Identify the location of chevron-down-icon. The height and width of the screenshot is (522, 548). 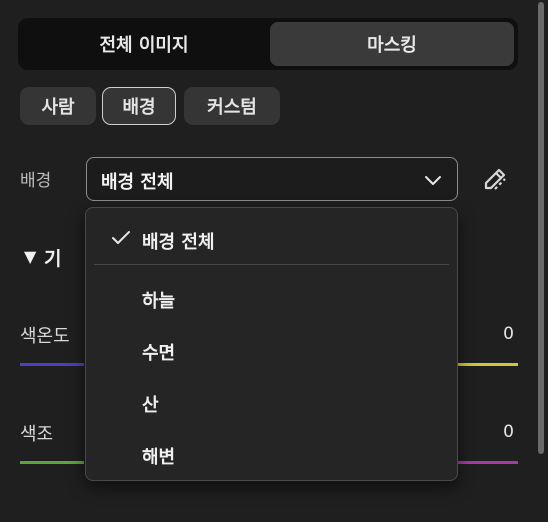
(433, 180).